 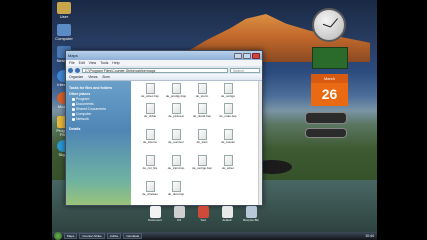 I want to click on minimize-button, so click(x=238, y=55).